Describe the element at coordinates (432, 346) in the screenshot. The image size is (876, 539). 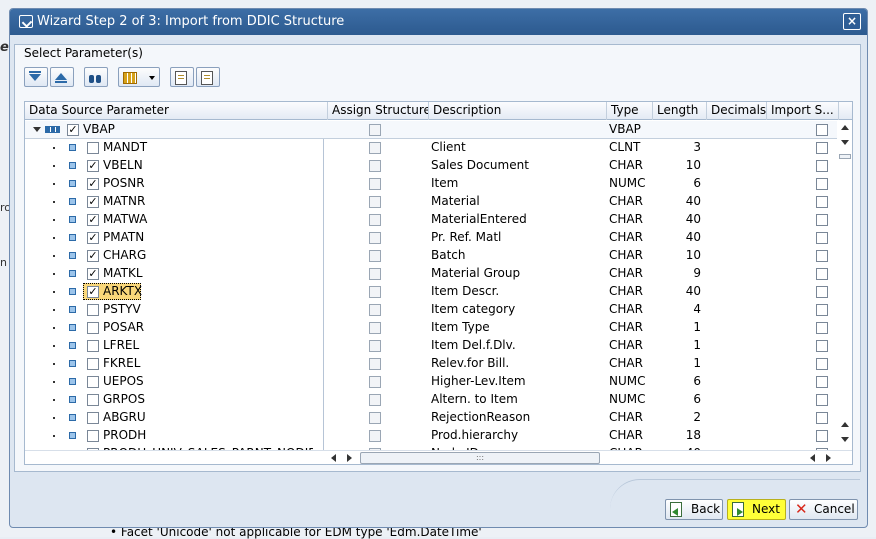
I see `table-row: LFREL Item Del.f.Dlv. CHAR 1` at that location.